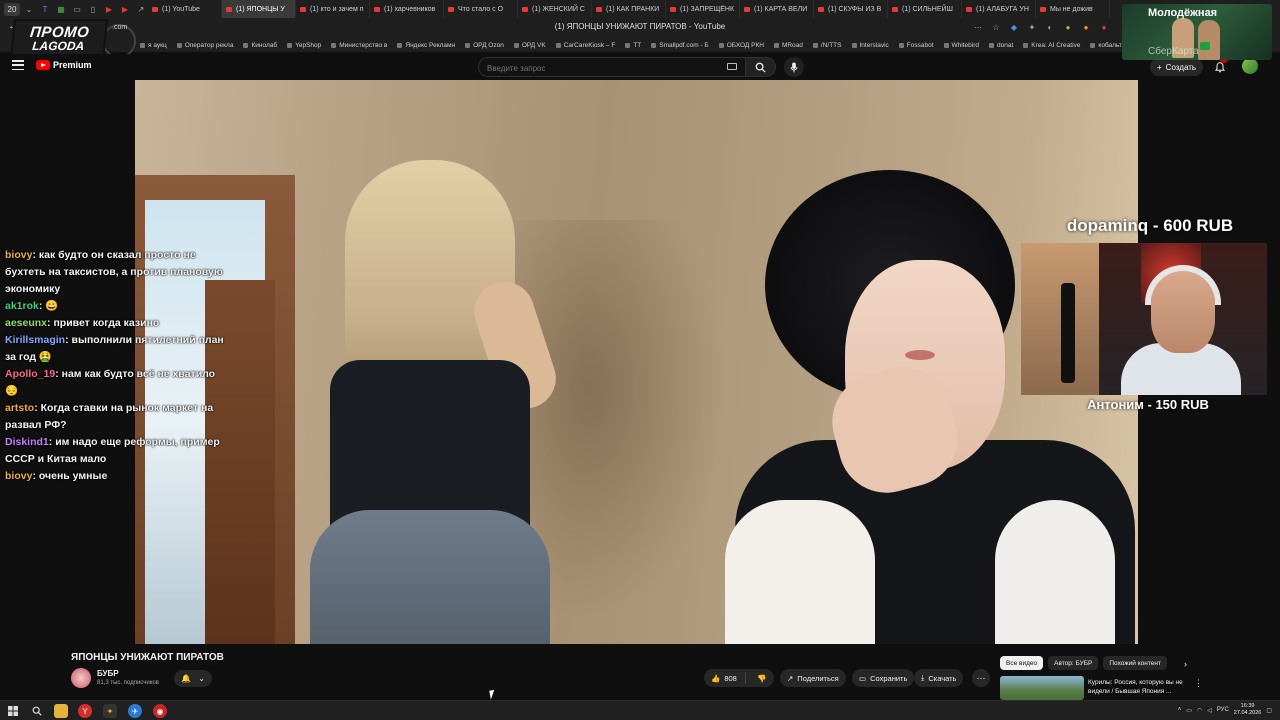 The width and height of the screenshot is (1280, 720). Describe the element at coordinates (555, 9) in the screenshot. I see `browser-tab: (1) ЖЕНСКИЙ С` at that location.